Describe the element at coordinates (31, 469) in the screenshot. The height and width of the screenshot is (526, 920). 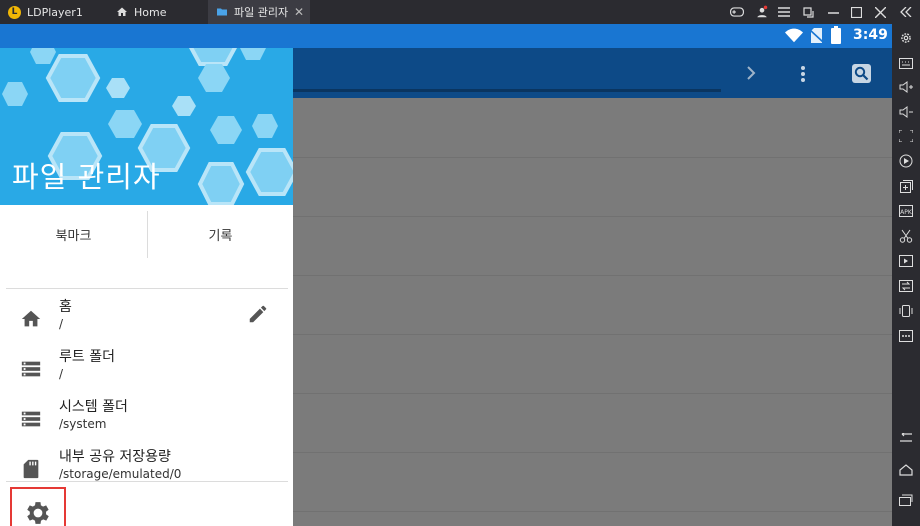
I see `sd-card-icon` at that location.